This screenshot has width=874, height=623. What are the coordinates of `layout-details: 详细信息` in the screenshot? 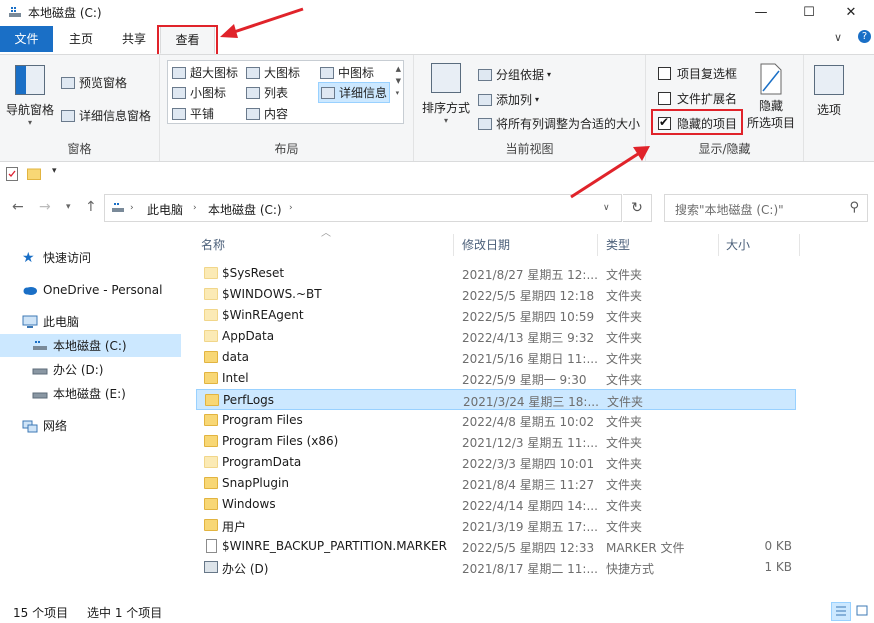 It's located at (354, 92).